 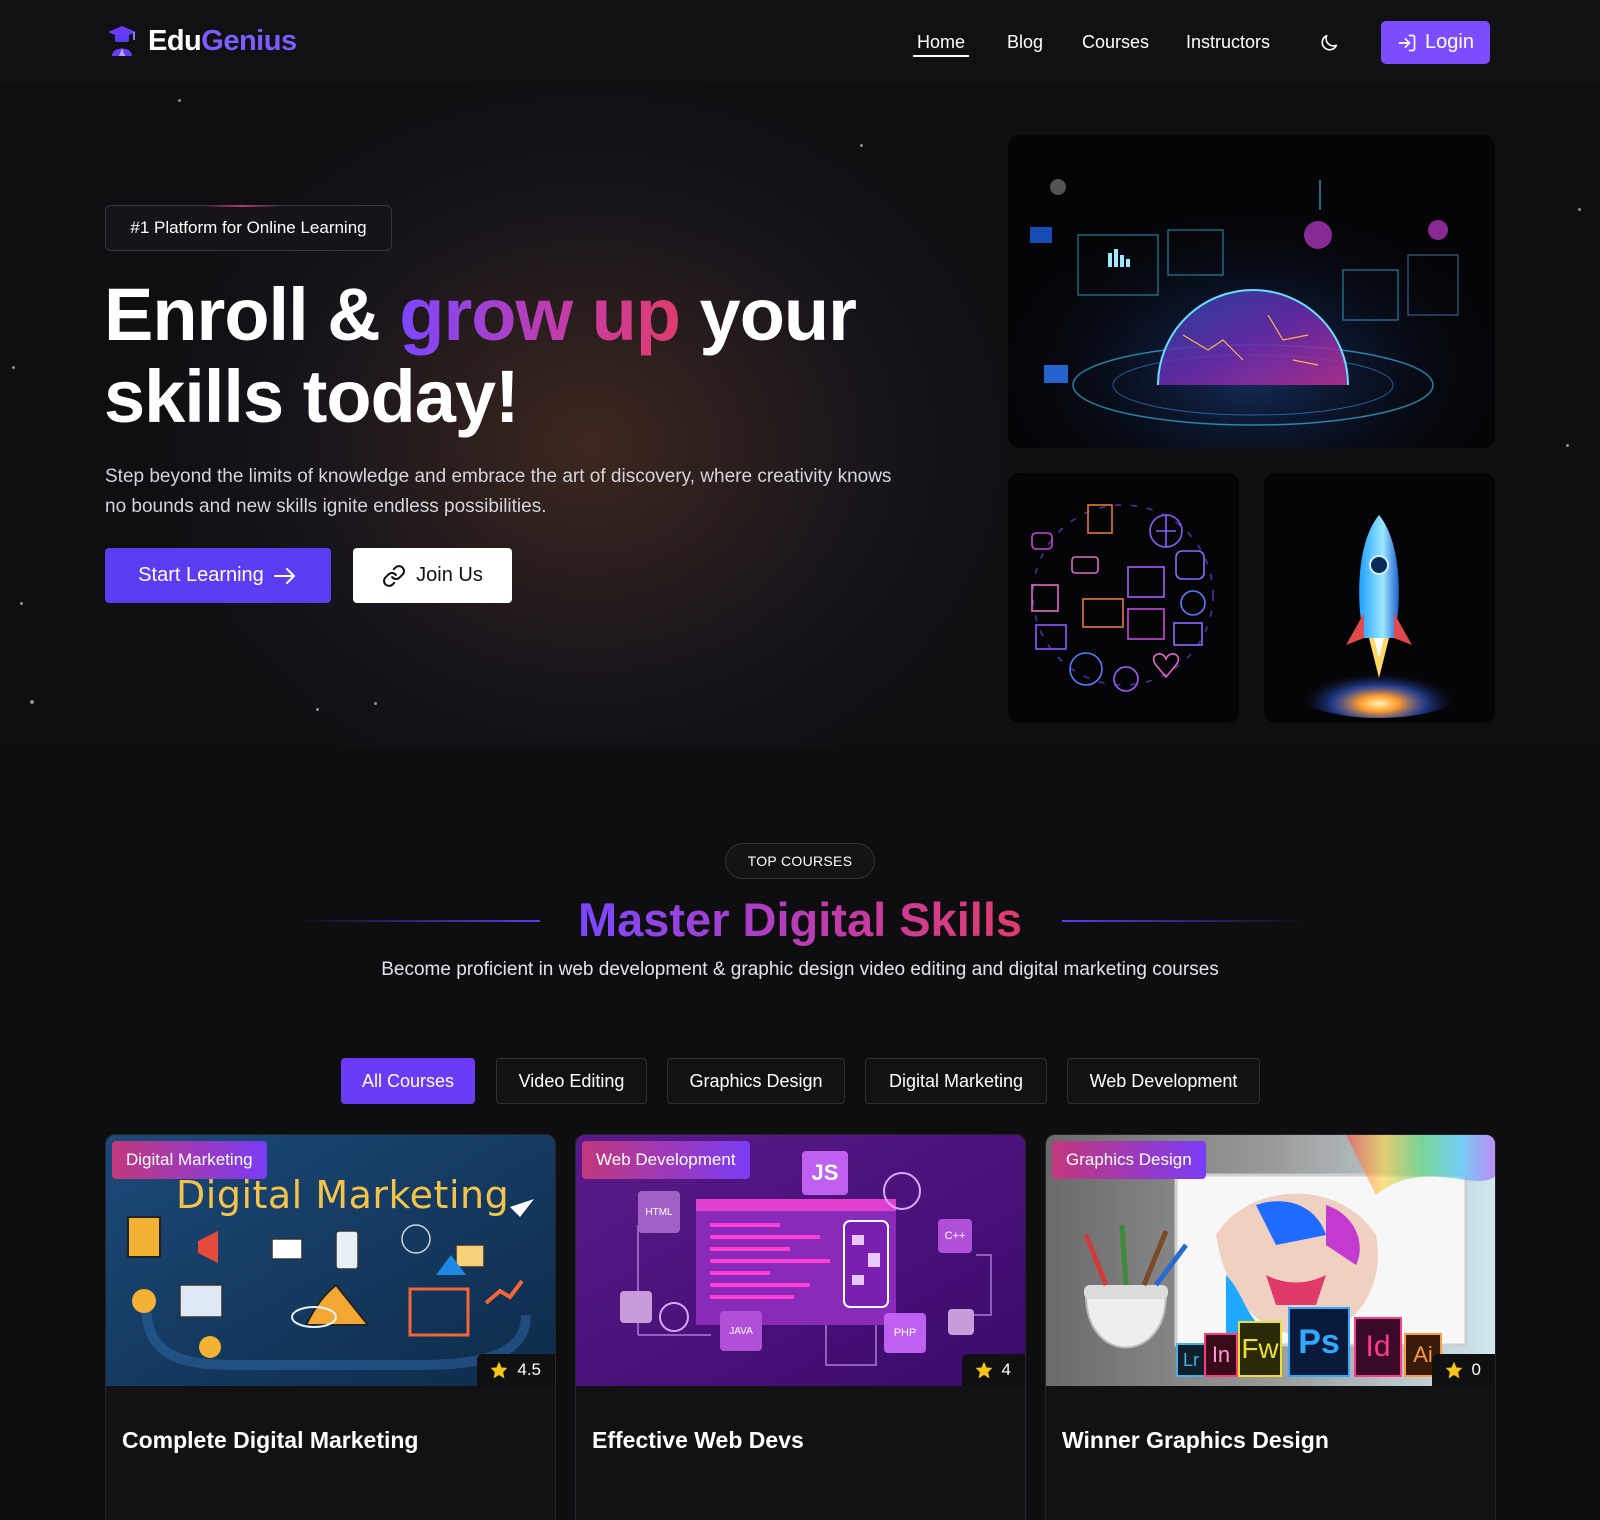 What do you see at coordinates (1260, 1349) in the screenshot?
I see `app-label-fw: Fw` at bounding box center [1260, 1349].